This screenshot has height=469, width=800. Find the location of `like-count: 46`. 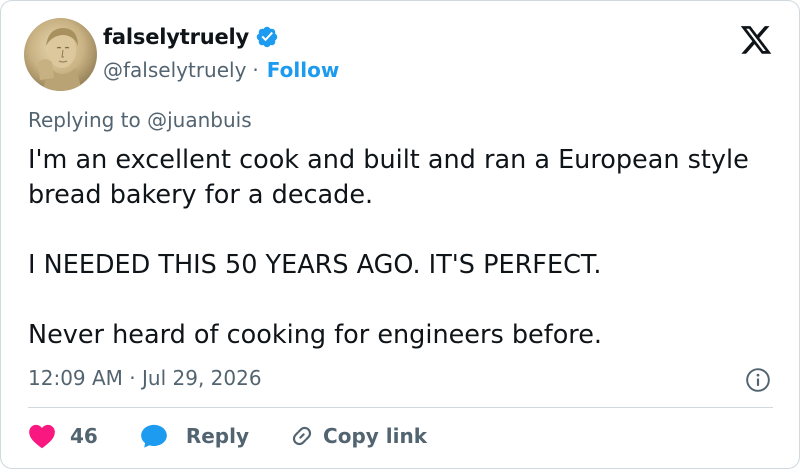

like-count: 46 is located at coordinates (84, 436).